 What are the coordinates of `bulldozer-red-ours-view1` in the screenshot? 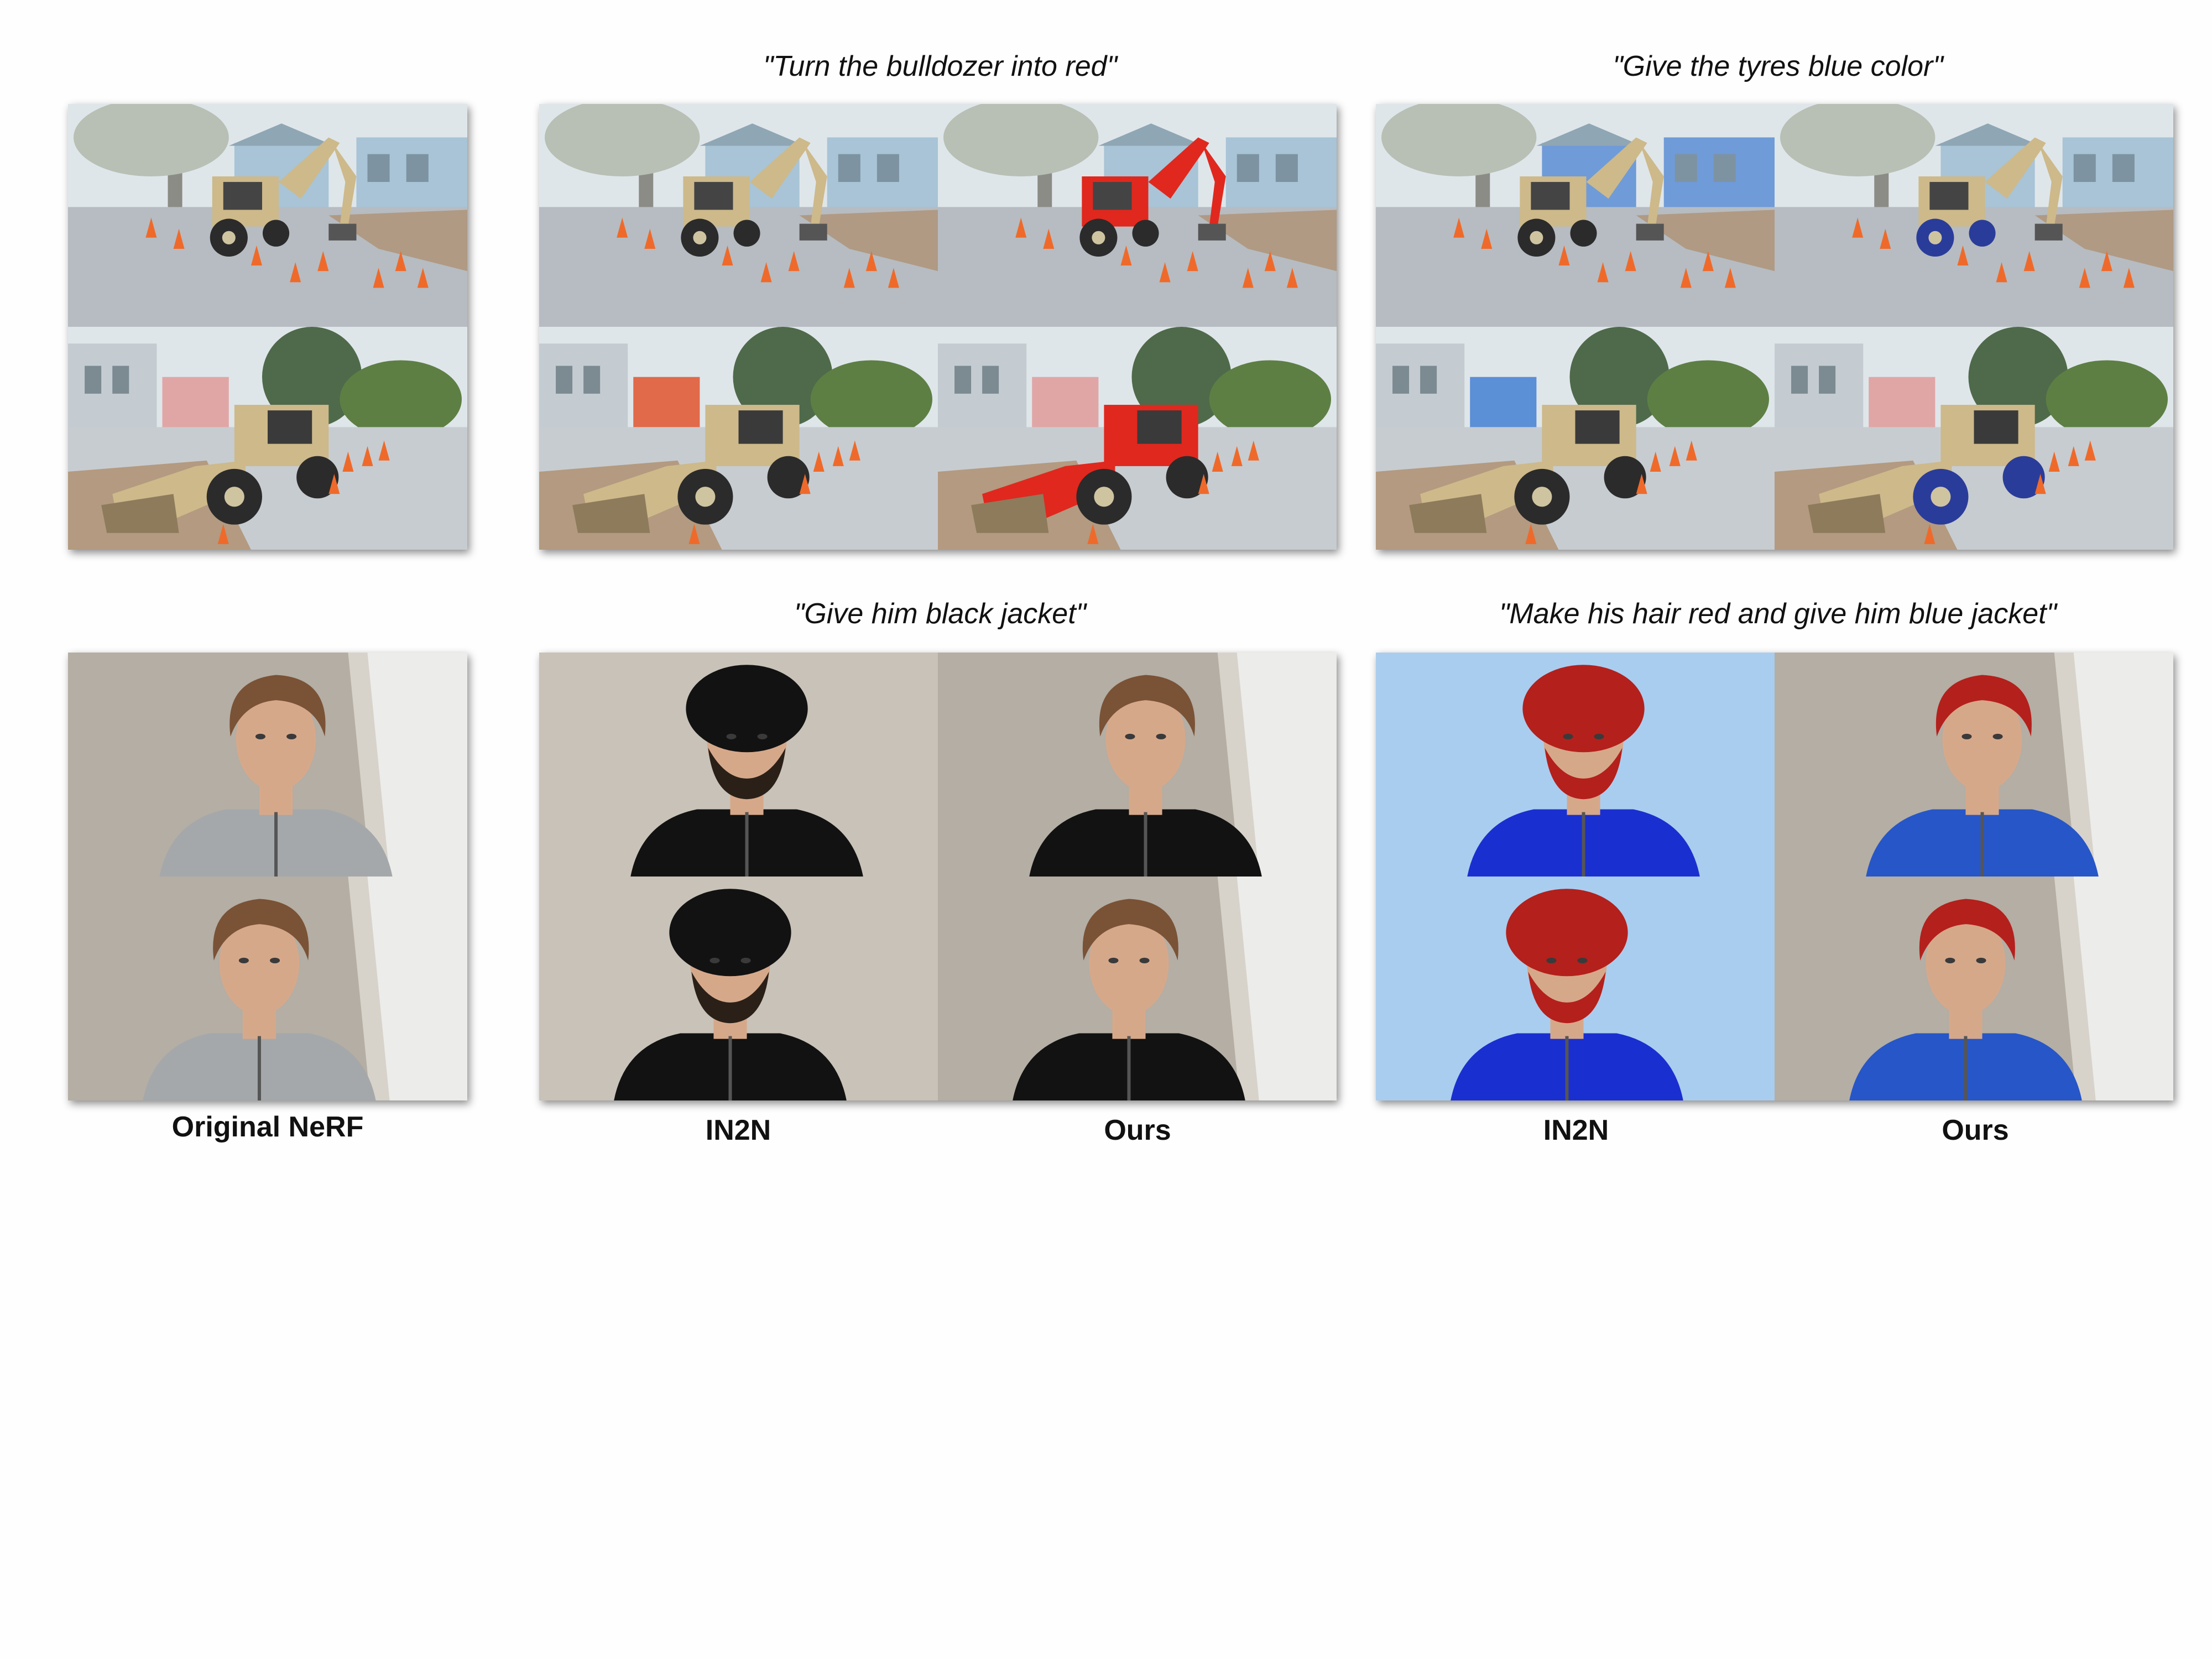 It's located at (1138, 215).